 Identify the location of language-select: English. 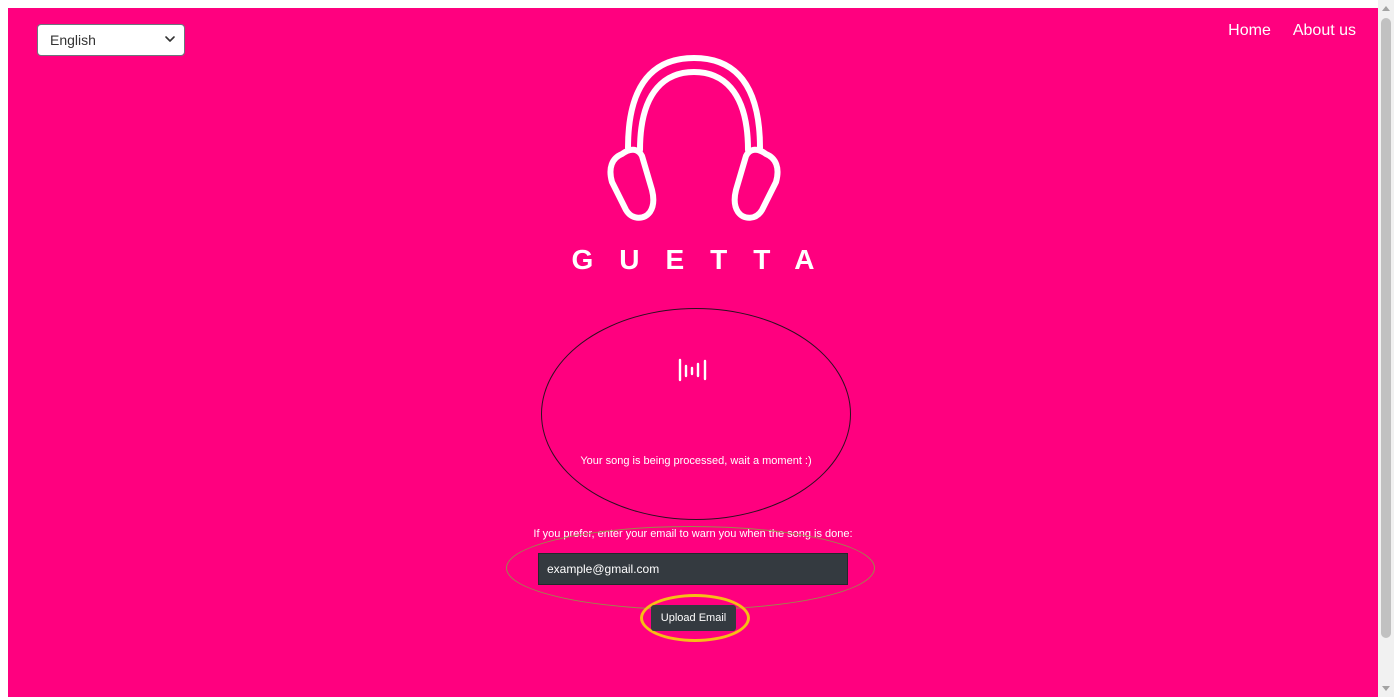
(111, 40).